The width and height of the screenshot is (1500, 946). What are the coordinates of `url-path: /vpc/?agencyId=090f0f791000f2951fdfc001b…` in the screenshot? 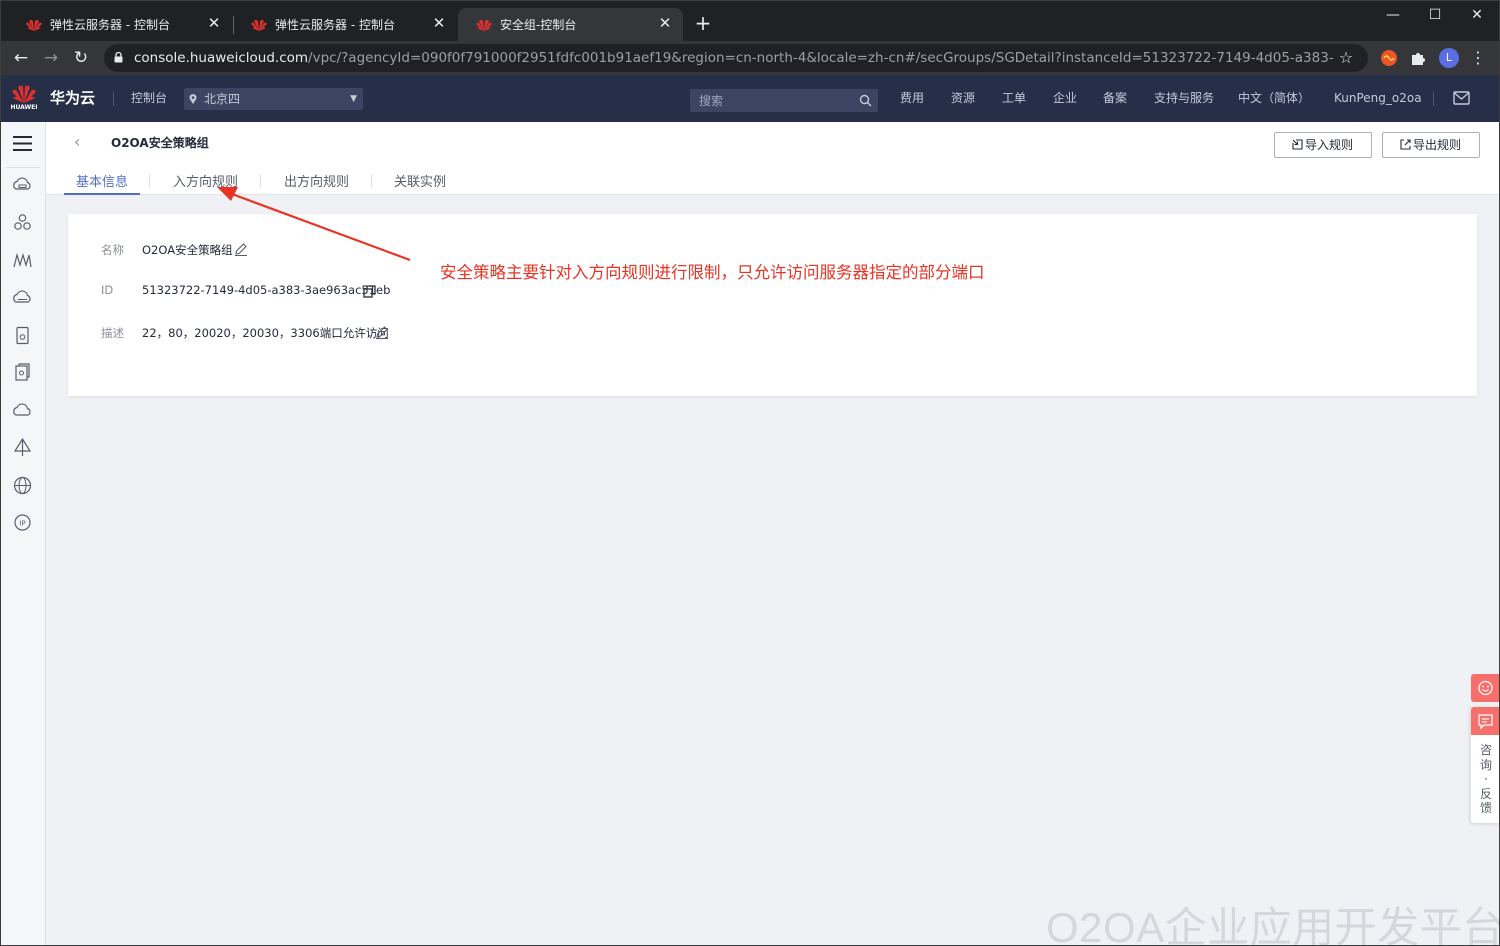 It's located at (821, 58).